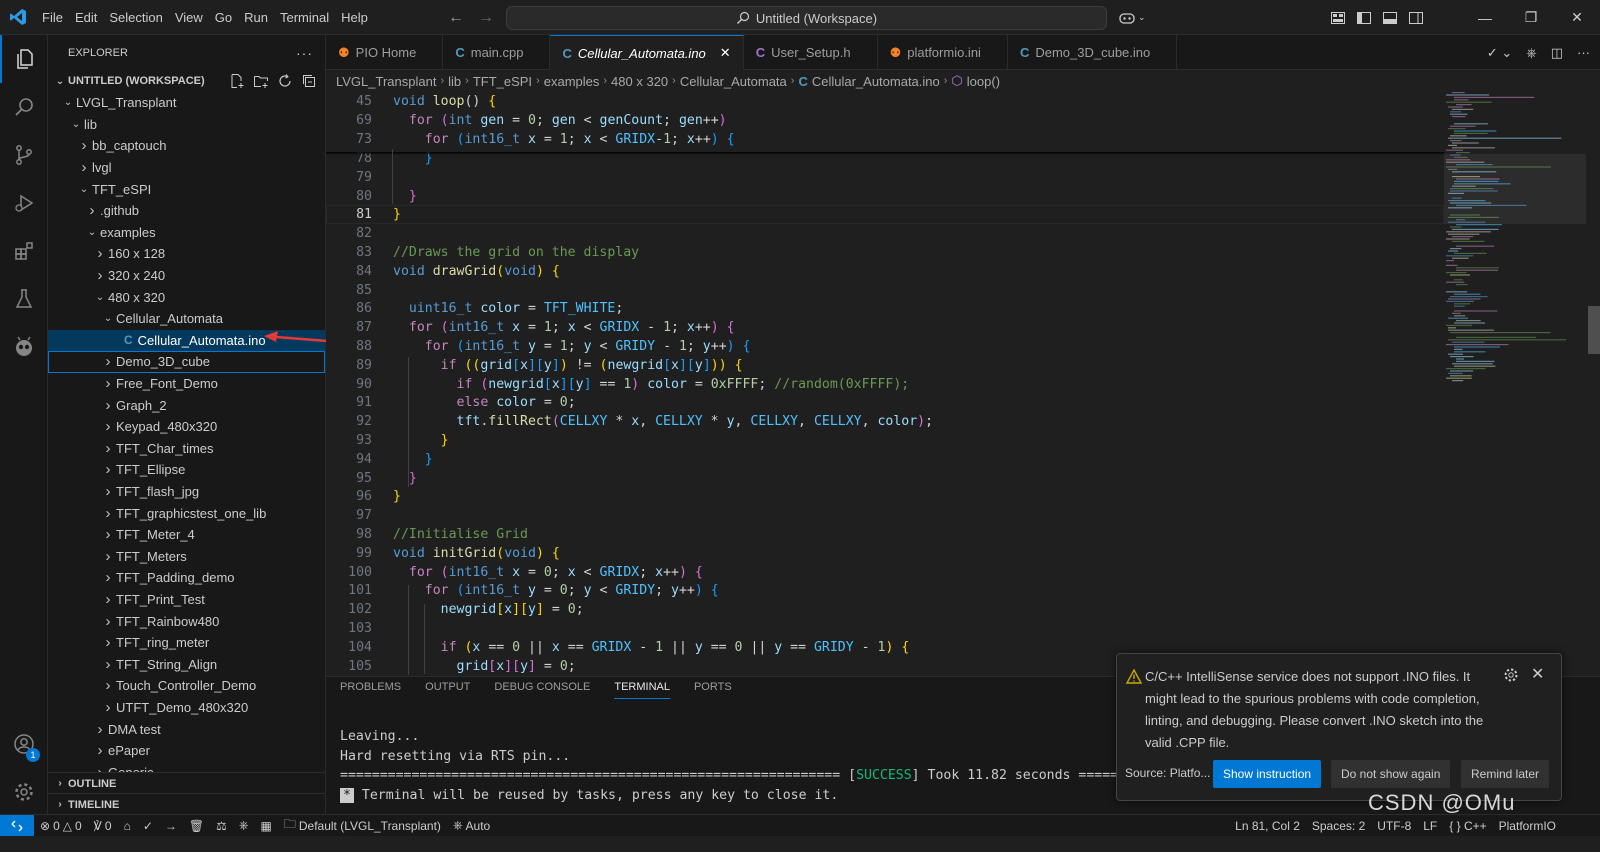  Describe the element at coordinates (456, 18) in the screenshot. I see `back-arrow-icon: ←` at that location.